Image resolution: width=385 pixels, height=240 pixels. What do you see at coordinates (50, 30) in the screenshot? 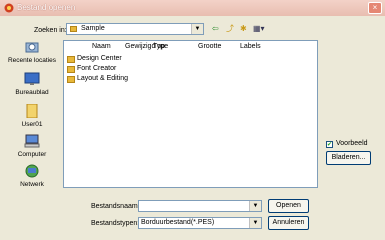
I see `look-in-label: Zoeken in:` at bounding box center [50, 30].